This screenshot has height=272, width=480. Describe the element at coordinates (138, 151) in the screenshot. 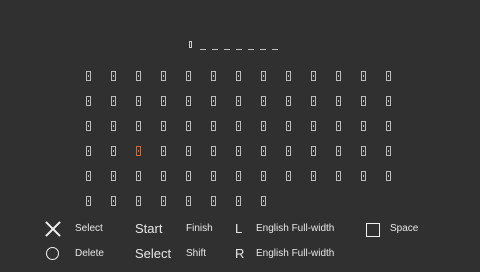

I see `selected-character-key` at that location.